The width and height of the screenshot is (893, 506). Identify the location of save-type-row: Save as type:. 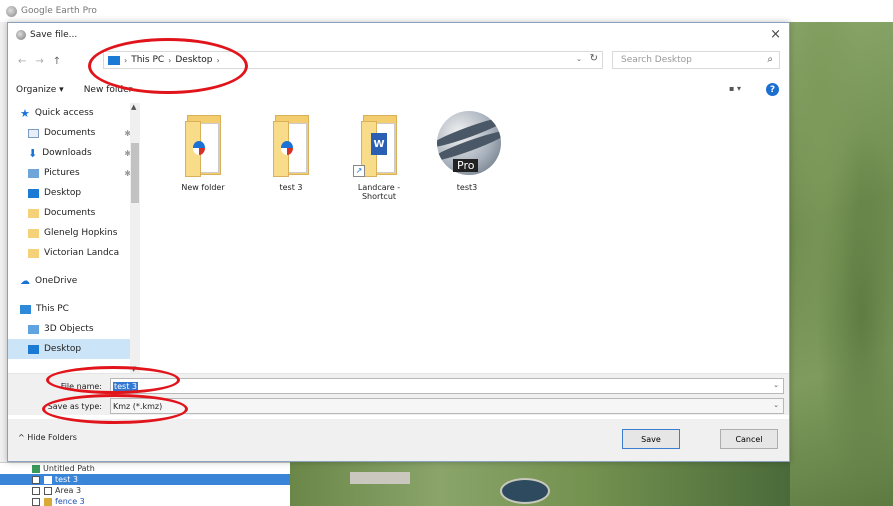
(57, 406).